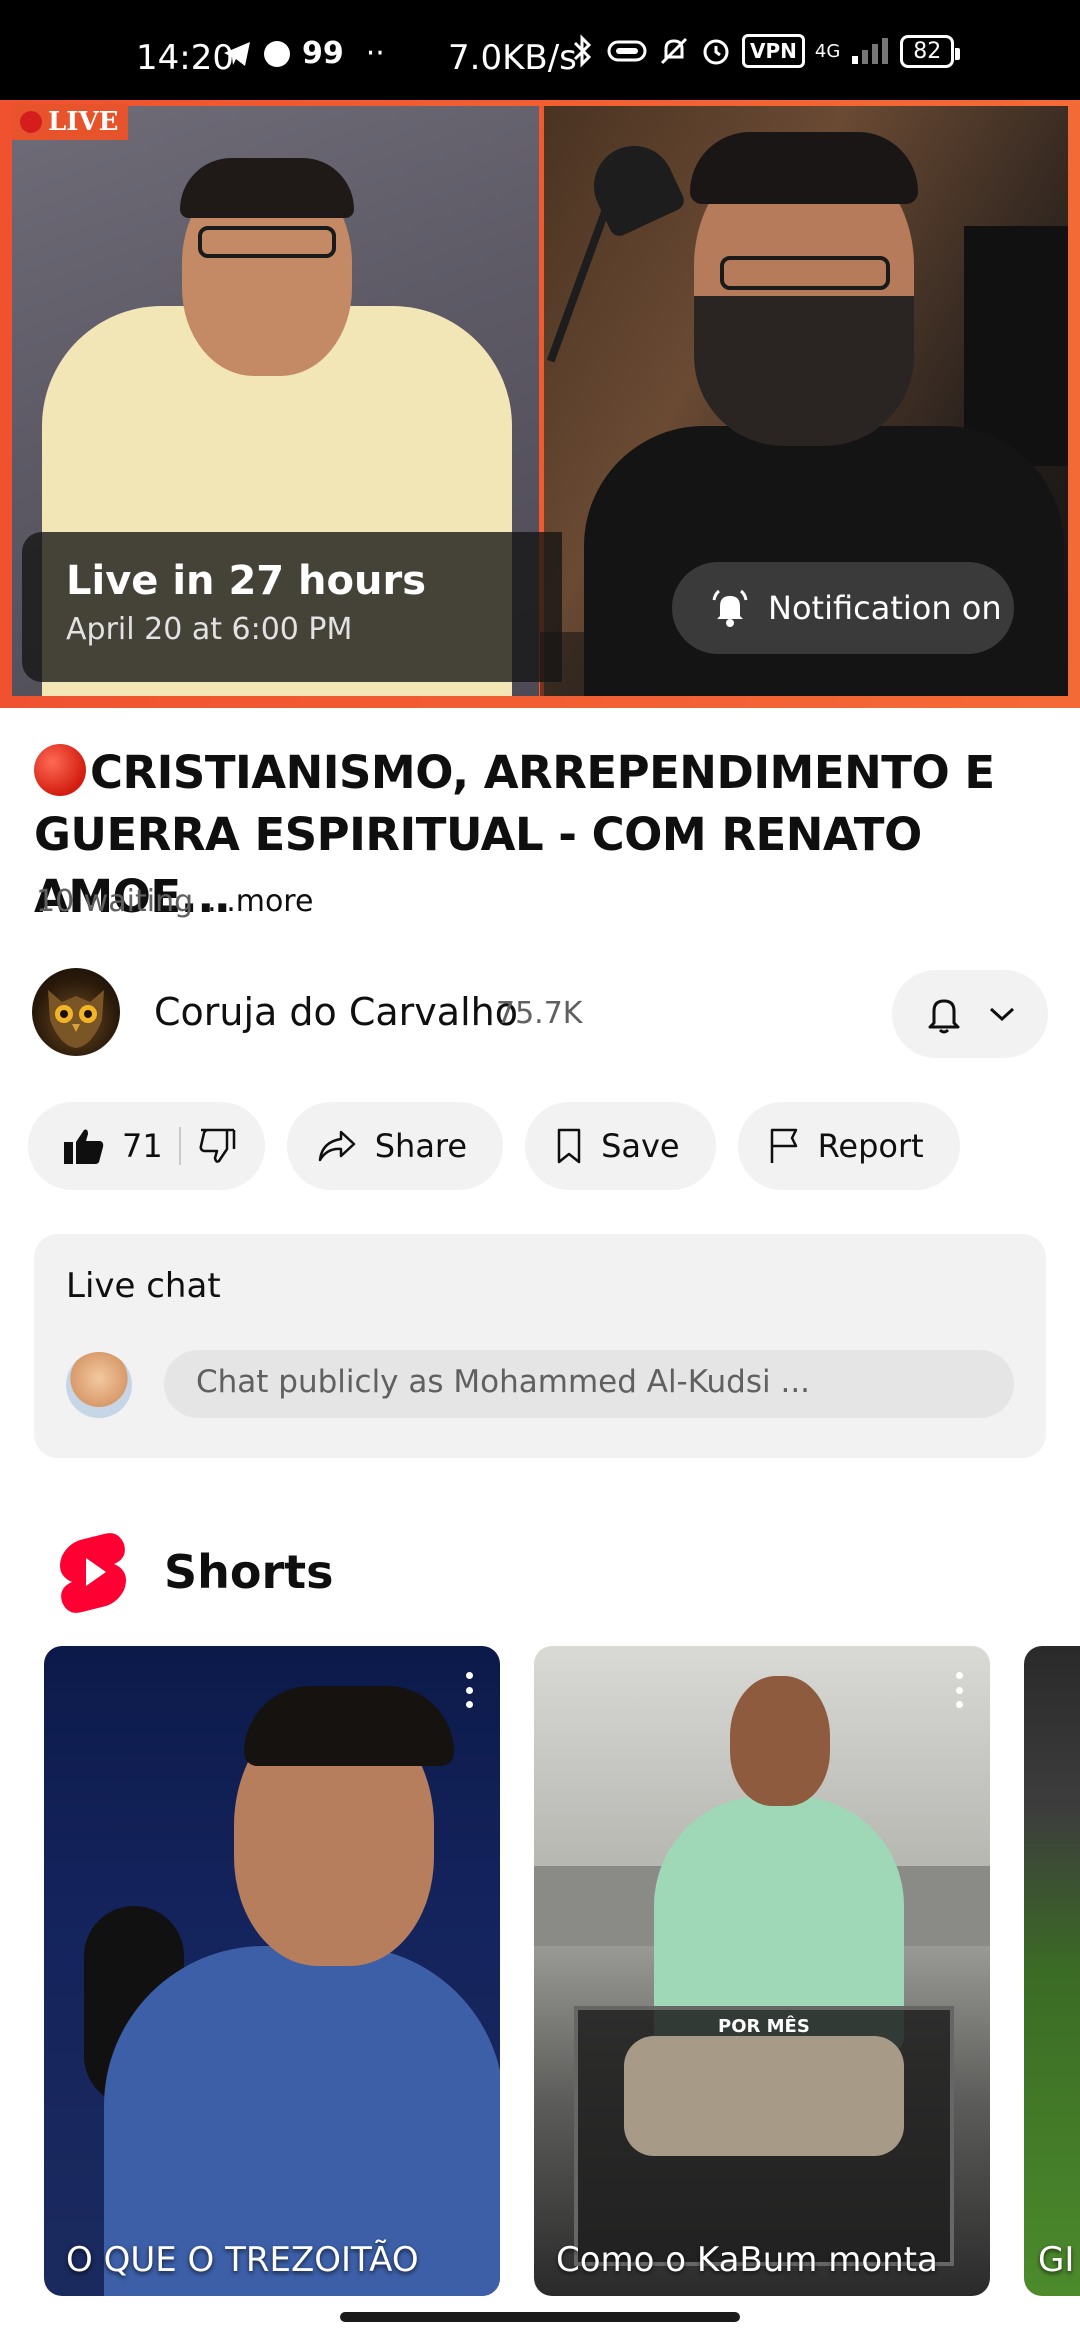 The image size is (1080, 2340). I want to click on short-clay, so click(764, 2096).